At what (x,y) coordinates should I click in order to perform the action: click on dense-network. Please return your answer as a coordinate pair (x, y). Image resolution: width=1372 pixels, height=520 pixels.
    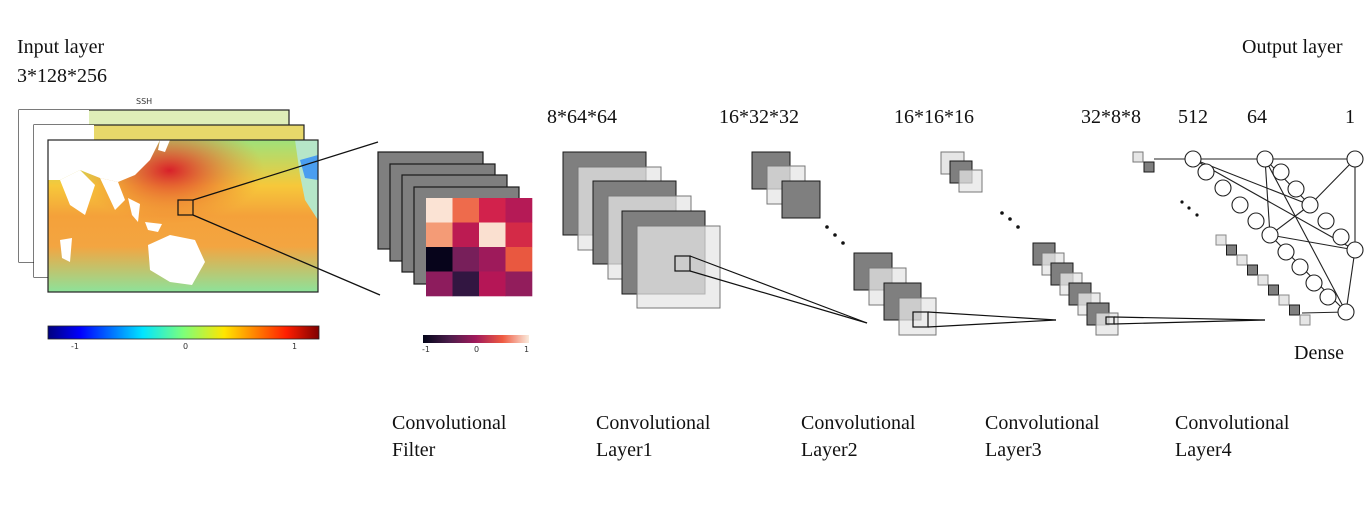
    Looking at the image, I should click on (1259, 235).